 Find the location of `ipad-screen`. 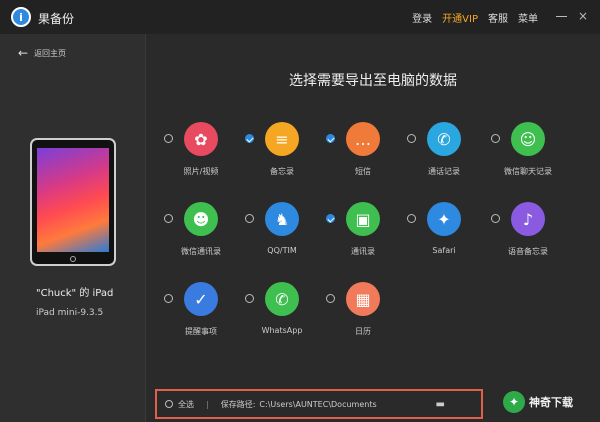

ipad-screen is located at coordinates (73, 200).